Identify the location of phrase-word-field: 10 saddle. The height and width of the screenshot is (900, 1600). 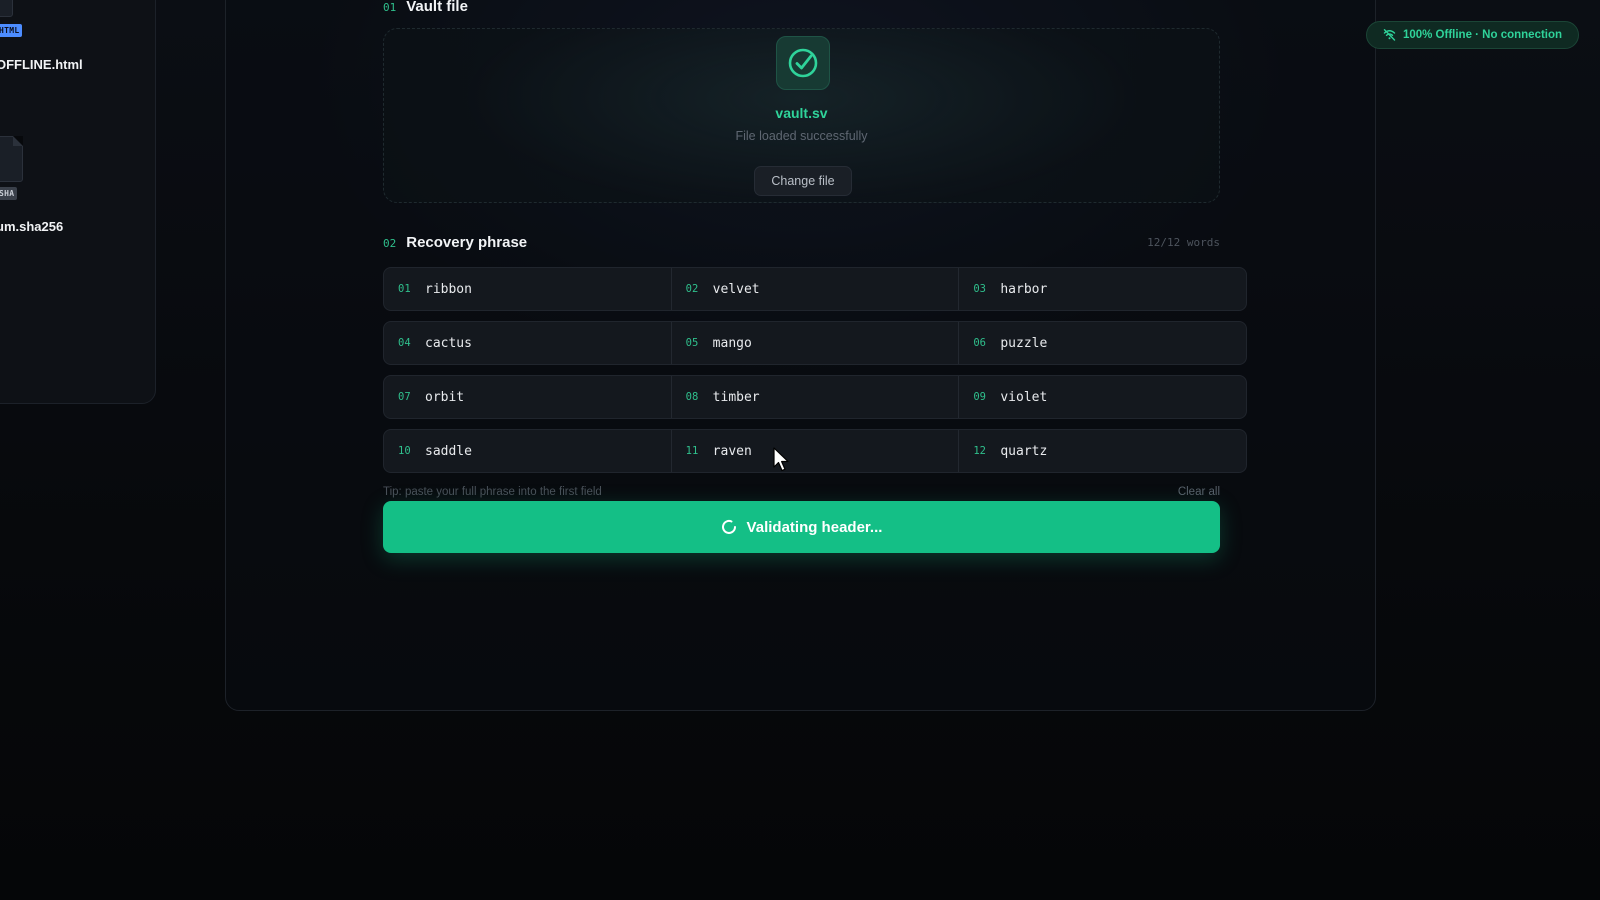
(528, 451).